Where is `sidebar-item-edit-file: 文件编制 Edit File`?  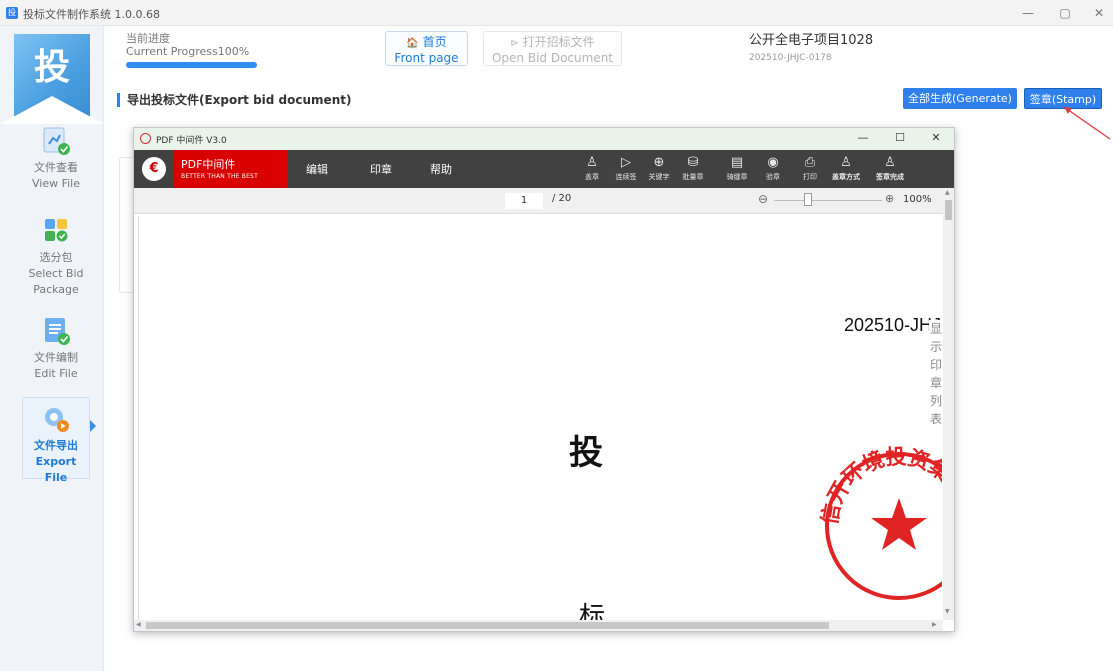
sidebar-item-edit-file: 文件编制 Edit File is located at coordinates (56, 349).